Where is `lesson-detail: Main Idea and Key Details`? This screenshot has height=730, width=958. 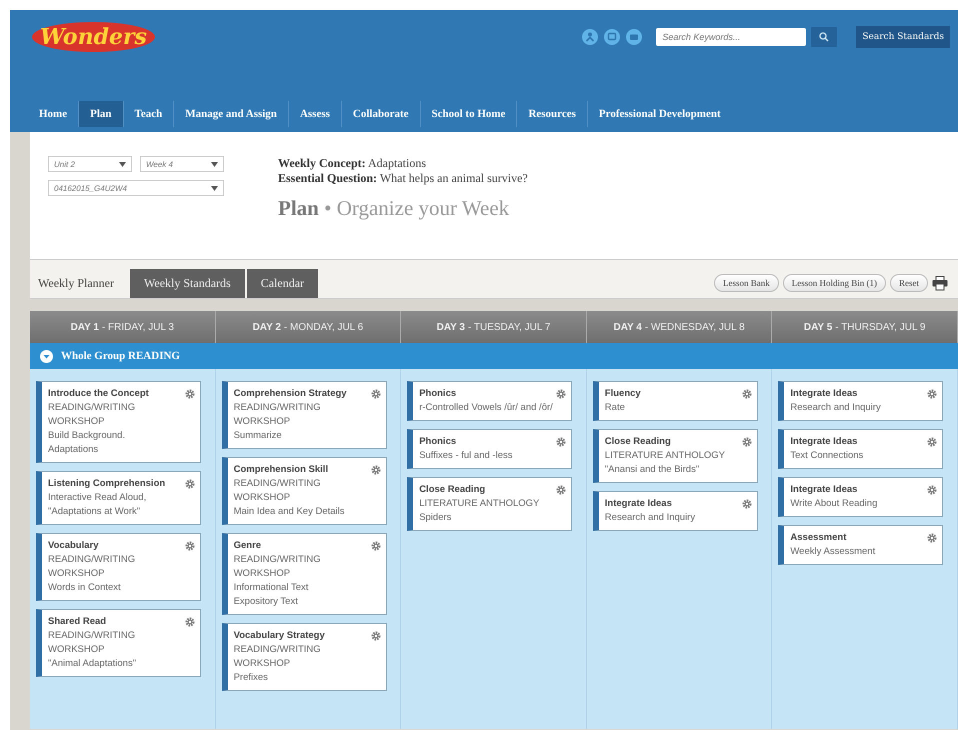 lesson-detail: Main Idea and Key Details is located at coordinates (290, 512).